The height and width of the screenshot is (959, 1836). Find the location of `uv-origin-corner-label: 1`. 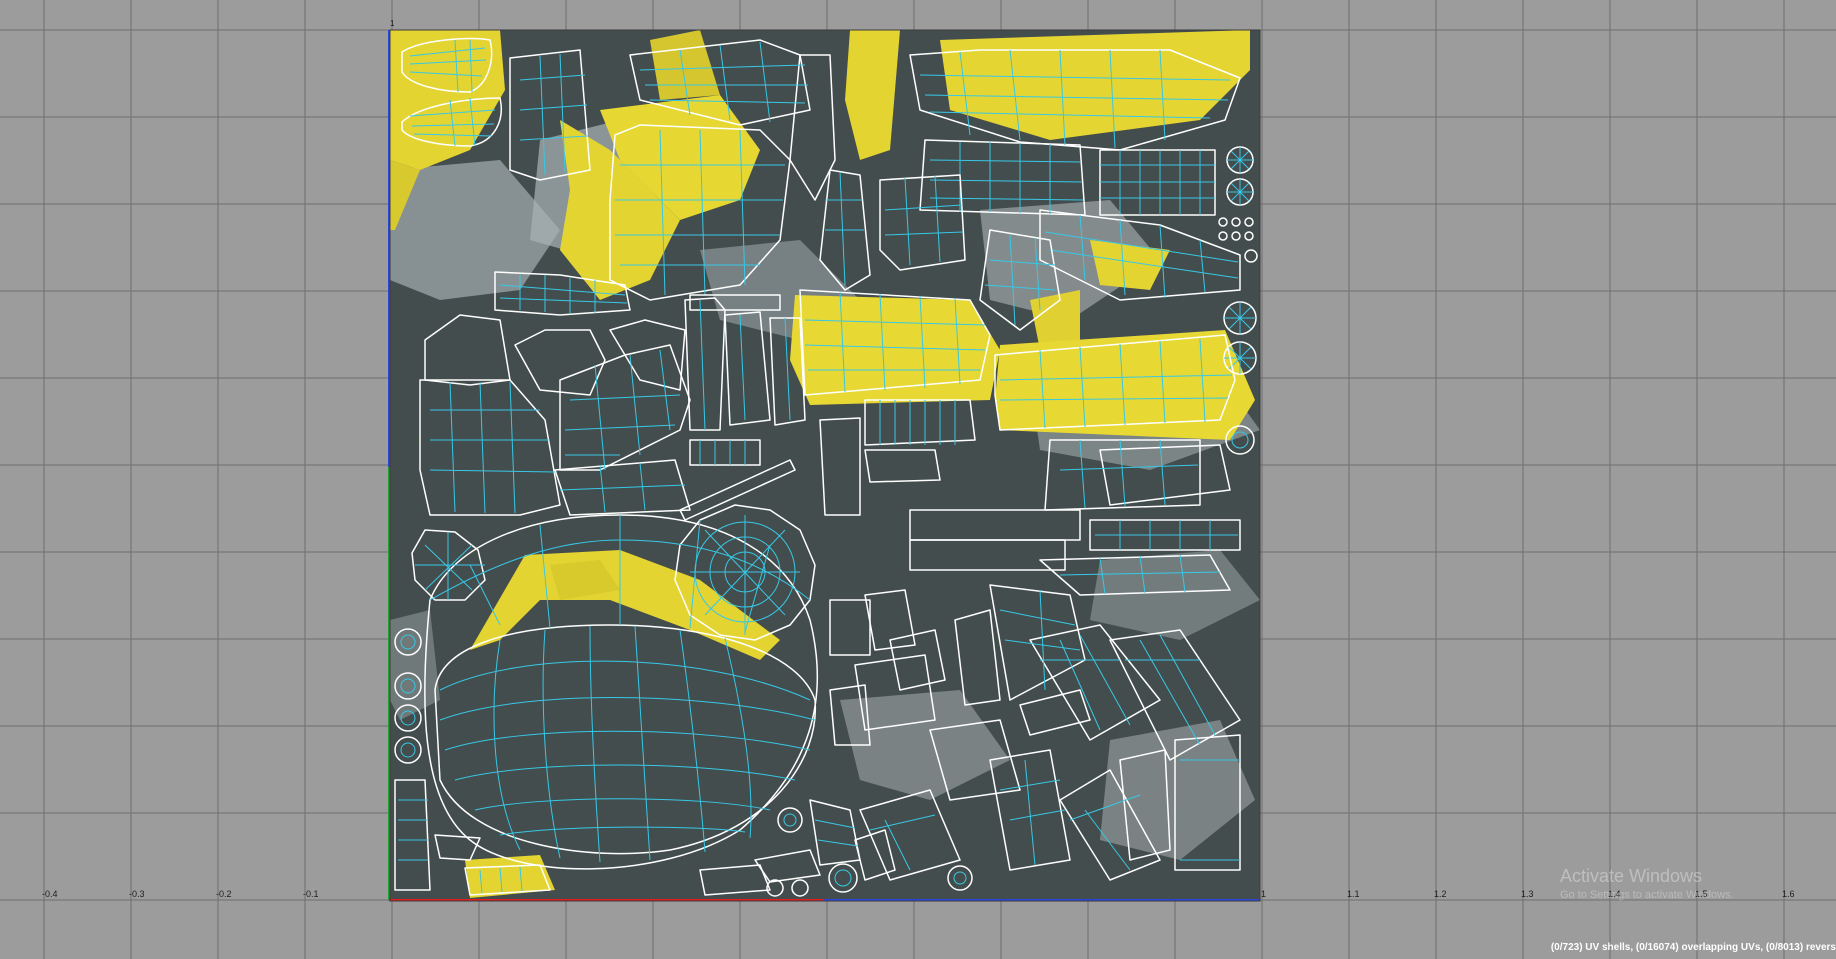

uv-origin-corner-label: 1 is located at coordinates (392, 23).